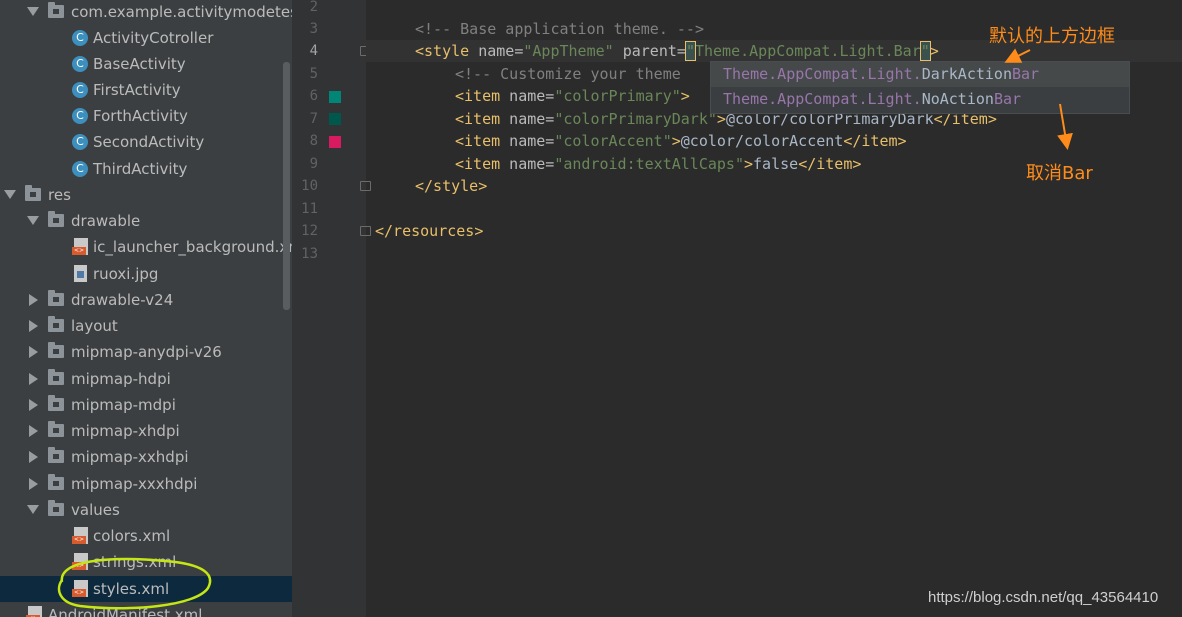 Image resolution: width=1182 pixels, height=617 pixels. What do you see at coordinates (134, 583) in the screenshot?
I see `highlight-circle-styles` at bounding box center [134, 583].